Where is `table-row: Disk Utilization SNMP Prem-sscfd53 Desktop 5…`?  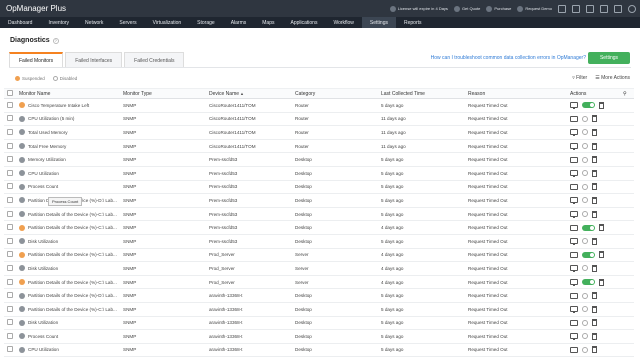 table-row: Disk Utilization SNMP Prem-sscfd53 Desktop 5… is located at coordinates (319, 242).